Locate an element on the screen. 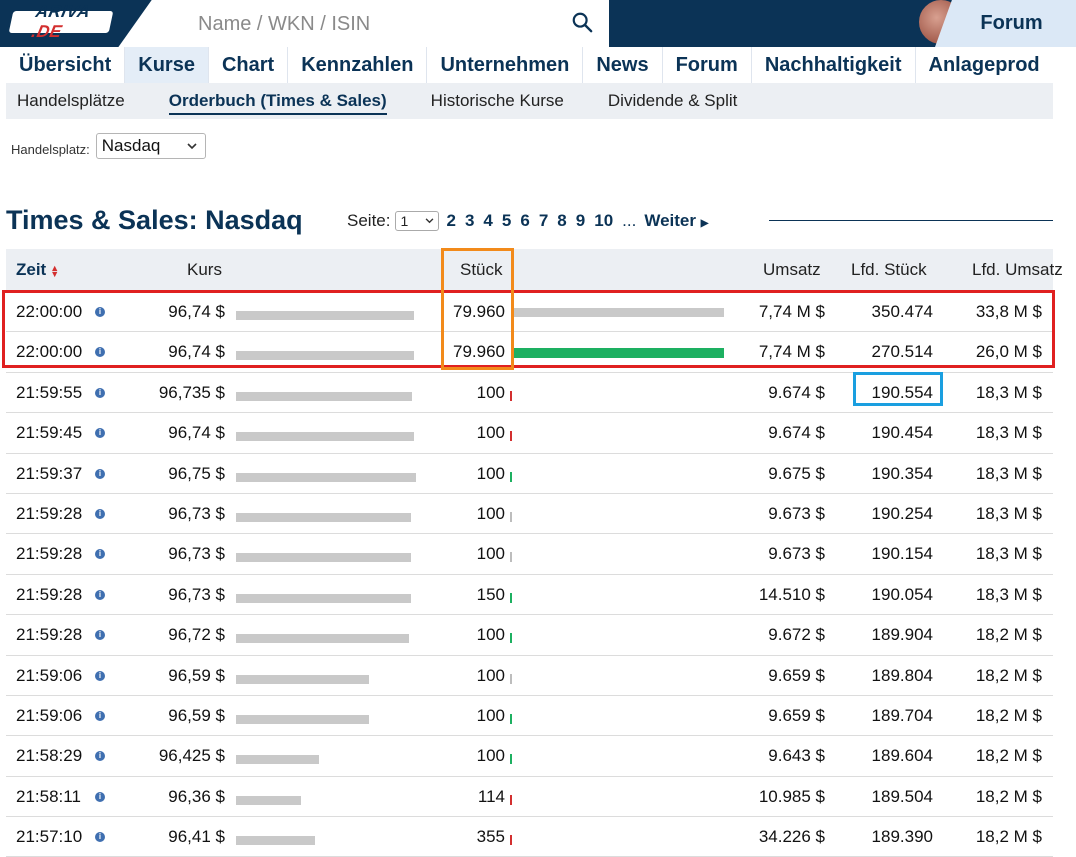 This screenshot has width=1076, height=857. page-link-6: 6 is located at coordinates (524, 221).